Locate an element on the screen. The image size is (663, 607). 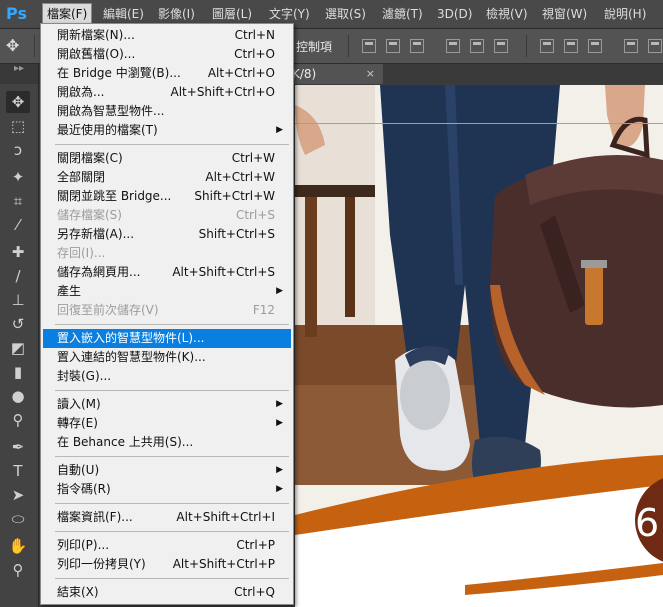
distribute-top-icon is located at coordinates (547, 46).